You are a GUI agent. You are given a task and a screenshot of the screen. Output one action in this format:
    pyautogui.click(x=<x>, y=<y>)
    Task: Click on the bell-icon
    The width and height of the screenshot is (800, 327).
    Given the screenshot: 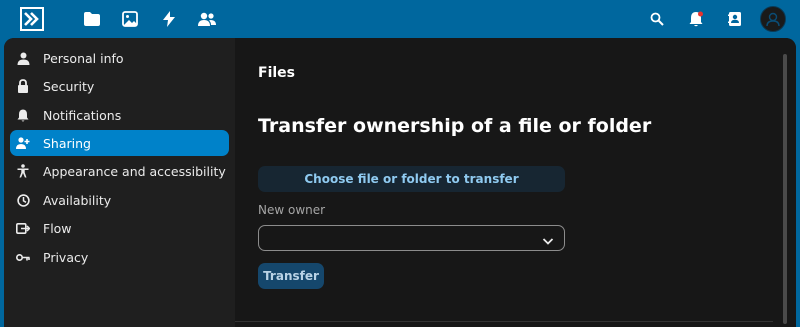 What is the action you would take?
    pyautogui.click(x=23, y=115)
    